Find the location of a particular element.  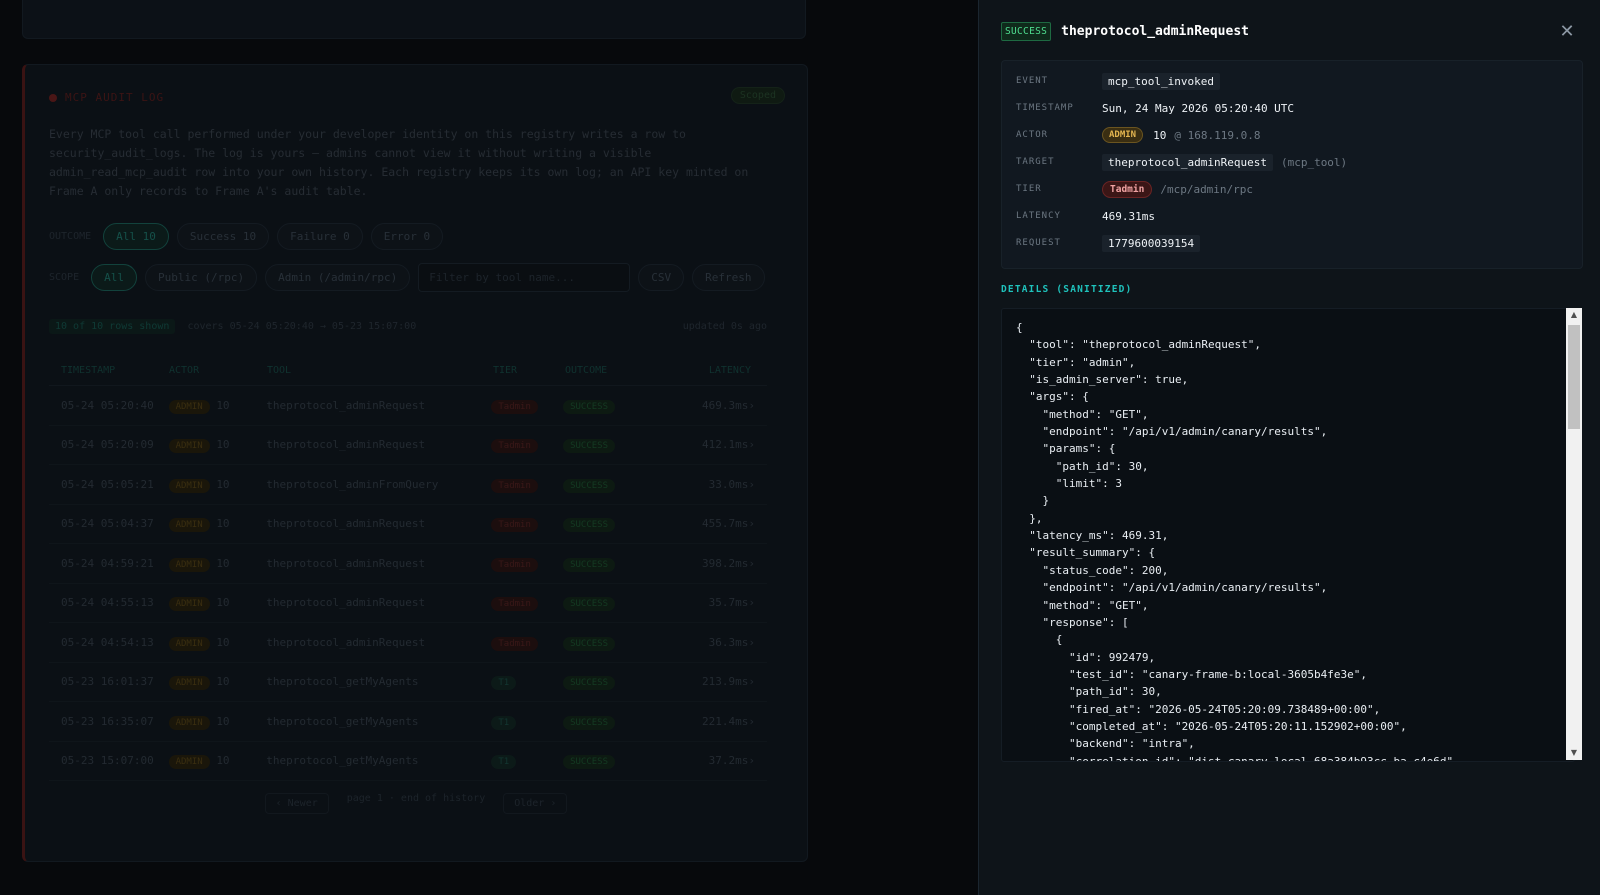

refresh-button: Refresh is located at coordinates (728, 277).